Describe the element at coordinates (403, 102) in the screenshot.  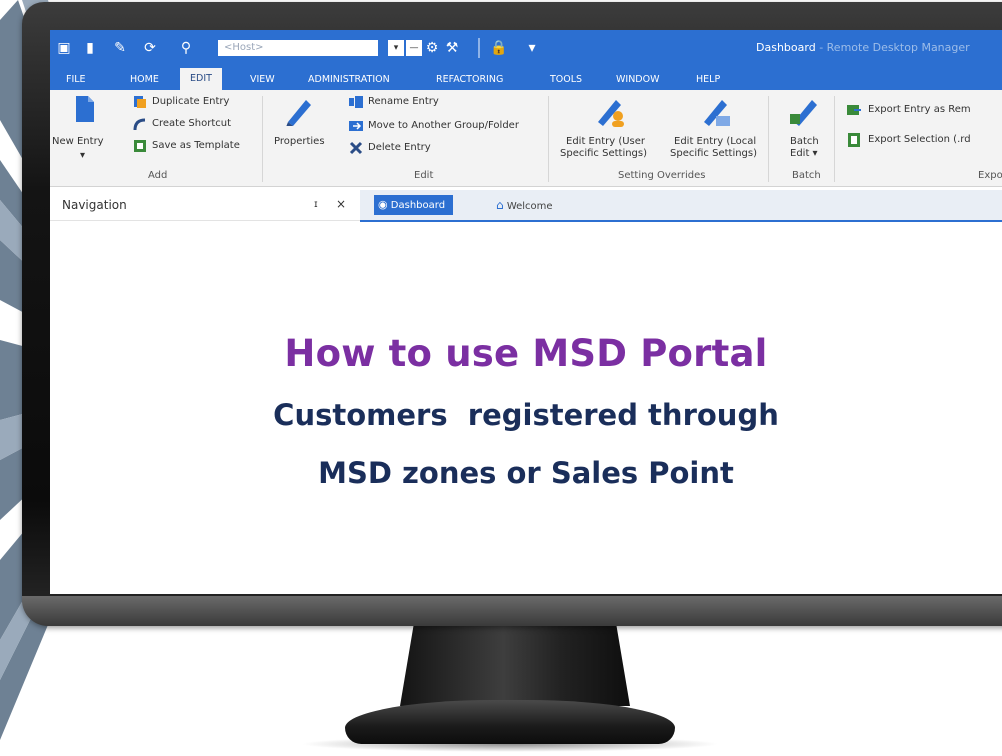
I see `rename-entry-button: Rename Entry` at that location.